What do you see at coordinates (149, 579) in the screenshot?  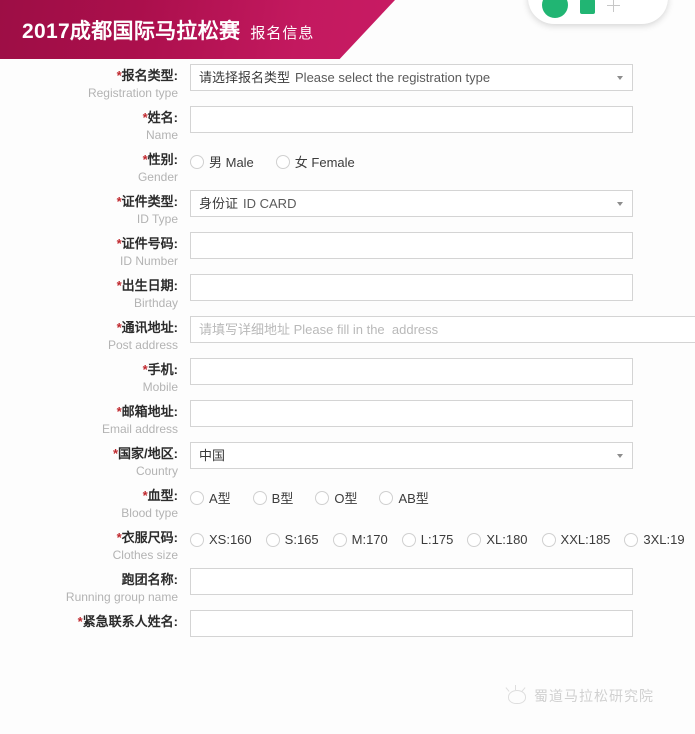 I see `form-label-cn: 跑团名称:` at bounding box center [149, 579].